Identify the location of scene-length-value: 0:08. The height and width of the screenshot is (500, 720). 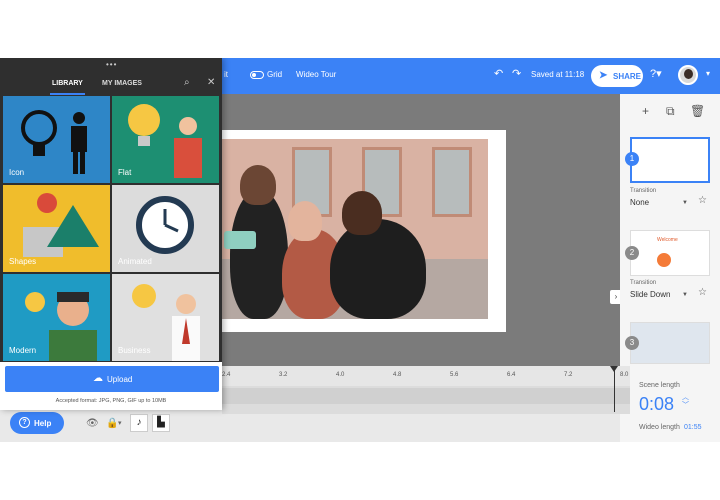
(656, 404).